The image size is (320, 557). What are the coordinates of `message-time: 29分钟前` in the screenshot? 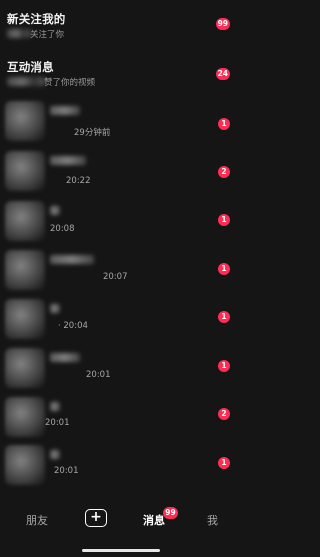 It's located at (92, 133).